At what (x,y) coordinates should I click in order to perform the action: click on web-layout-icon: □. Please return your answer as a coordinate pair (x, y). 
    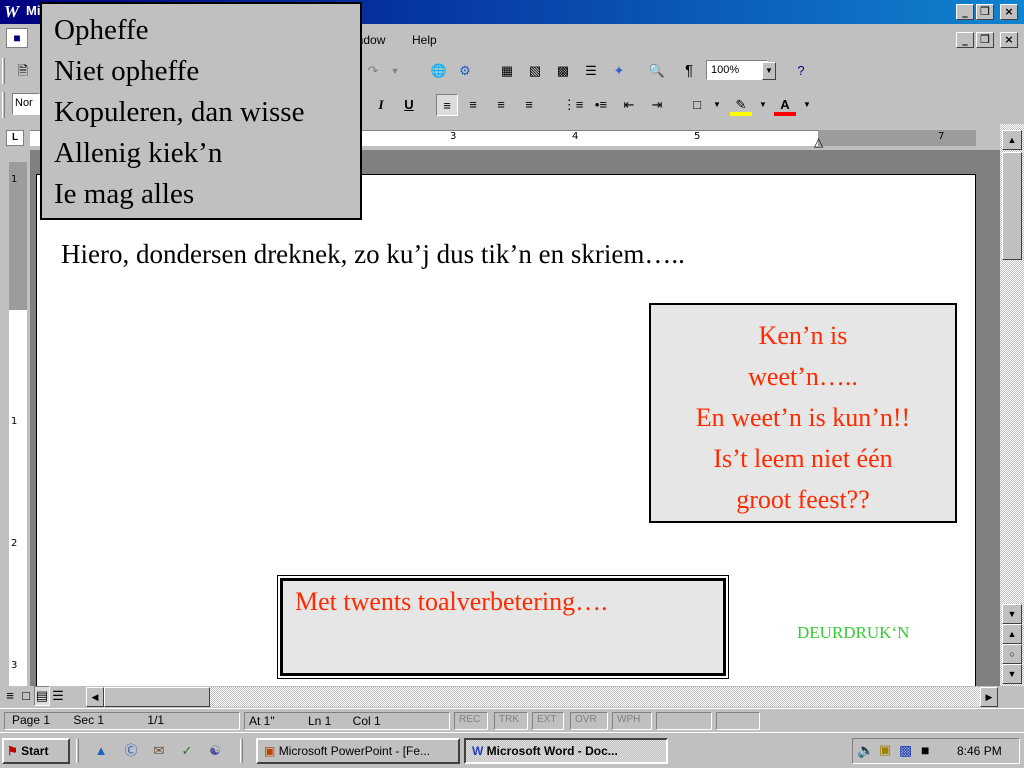
    Looking at the image, I should click on (26, 696).